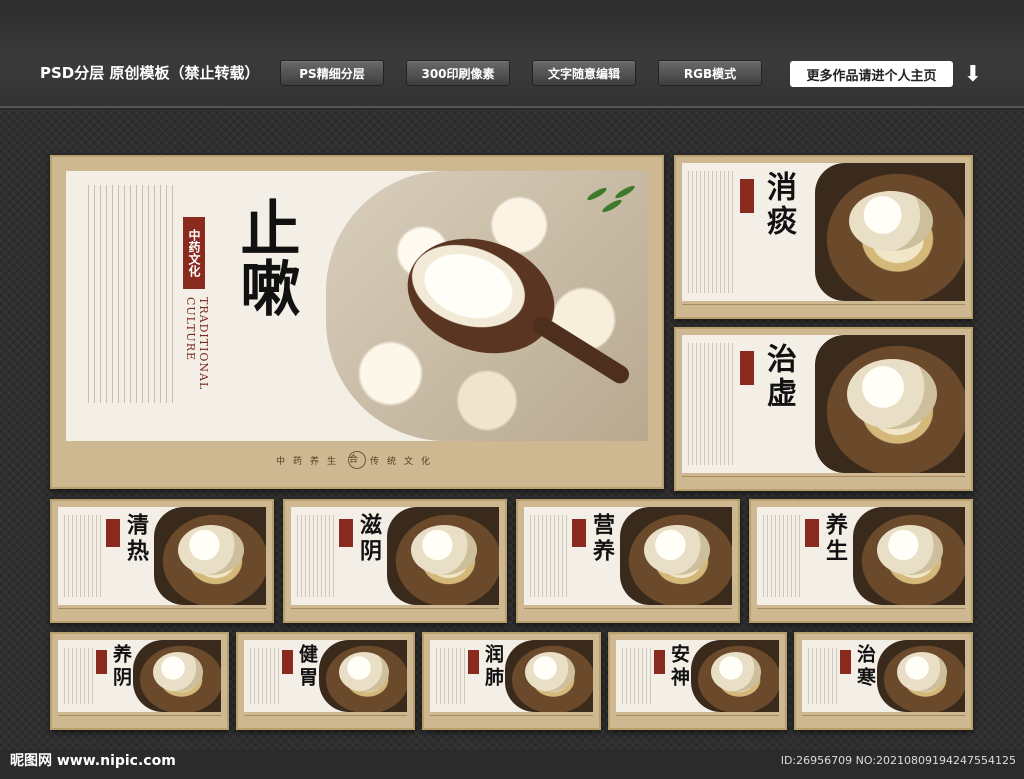 The width and height of the screenshot is (1024, 779). Describe the element at coordinates (697, 681) in the screenshot. I see `panel-card: 安神` at that location.